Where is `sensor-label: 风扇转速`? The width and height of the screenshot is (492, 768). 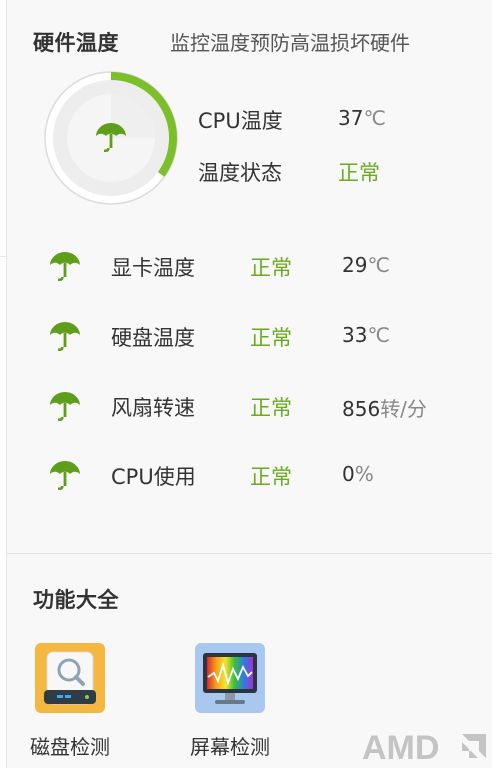
sensor-label: 风扇转速 is located at coordinates (153, 408).